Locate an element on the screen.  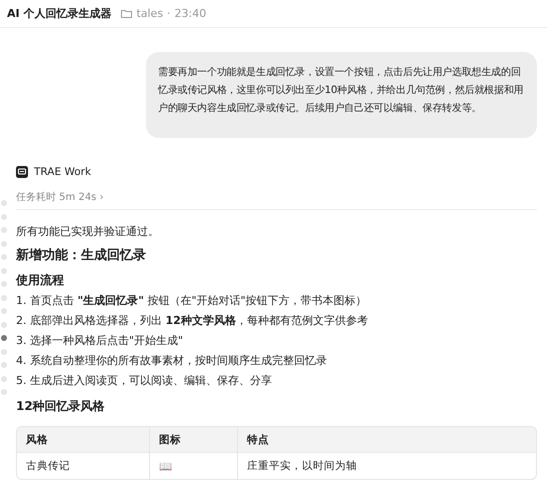
agent-name: TRAE Work is located at coordinates (63, 172).